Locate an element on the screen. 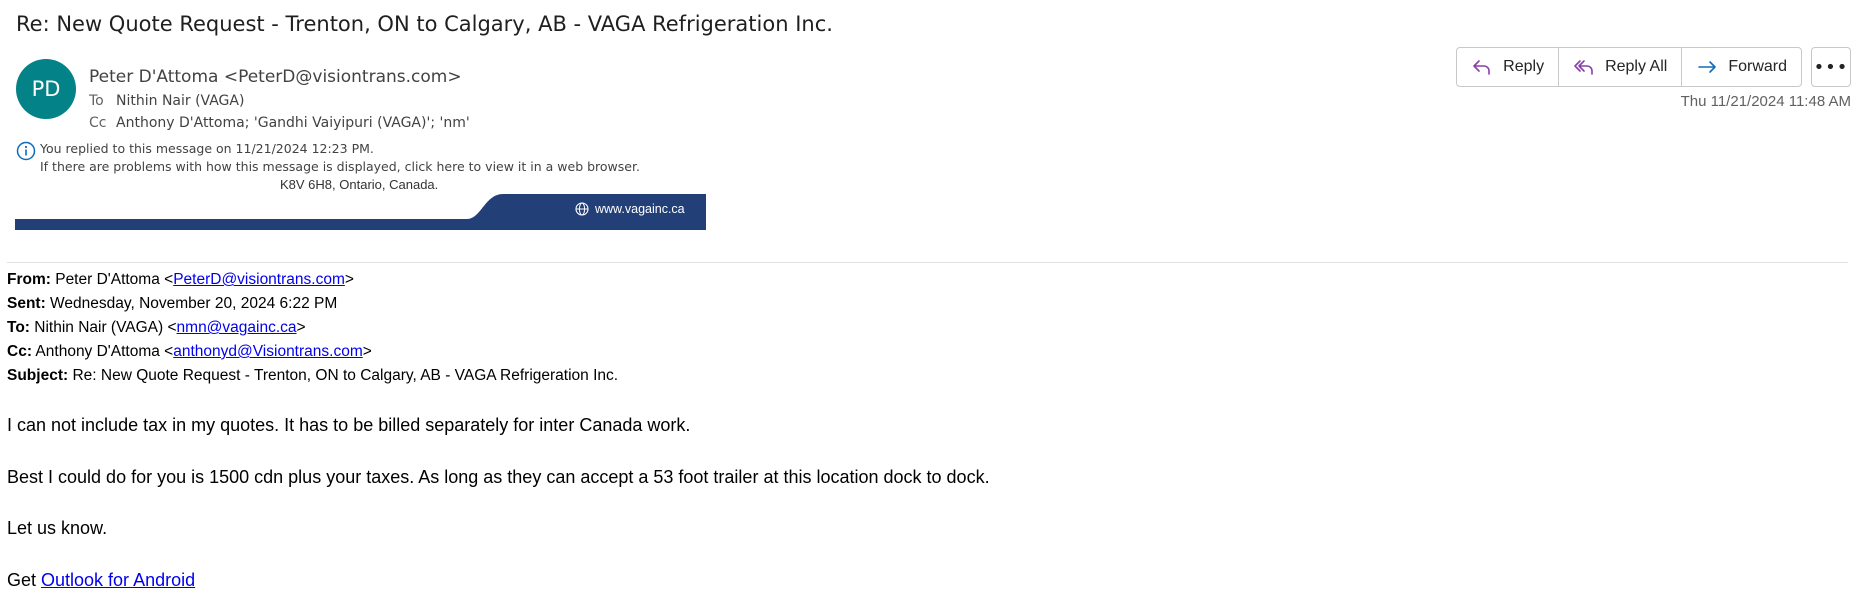  reply-label: Reply is located at coordinates (1524, 66).